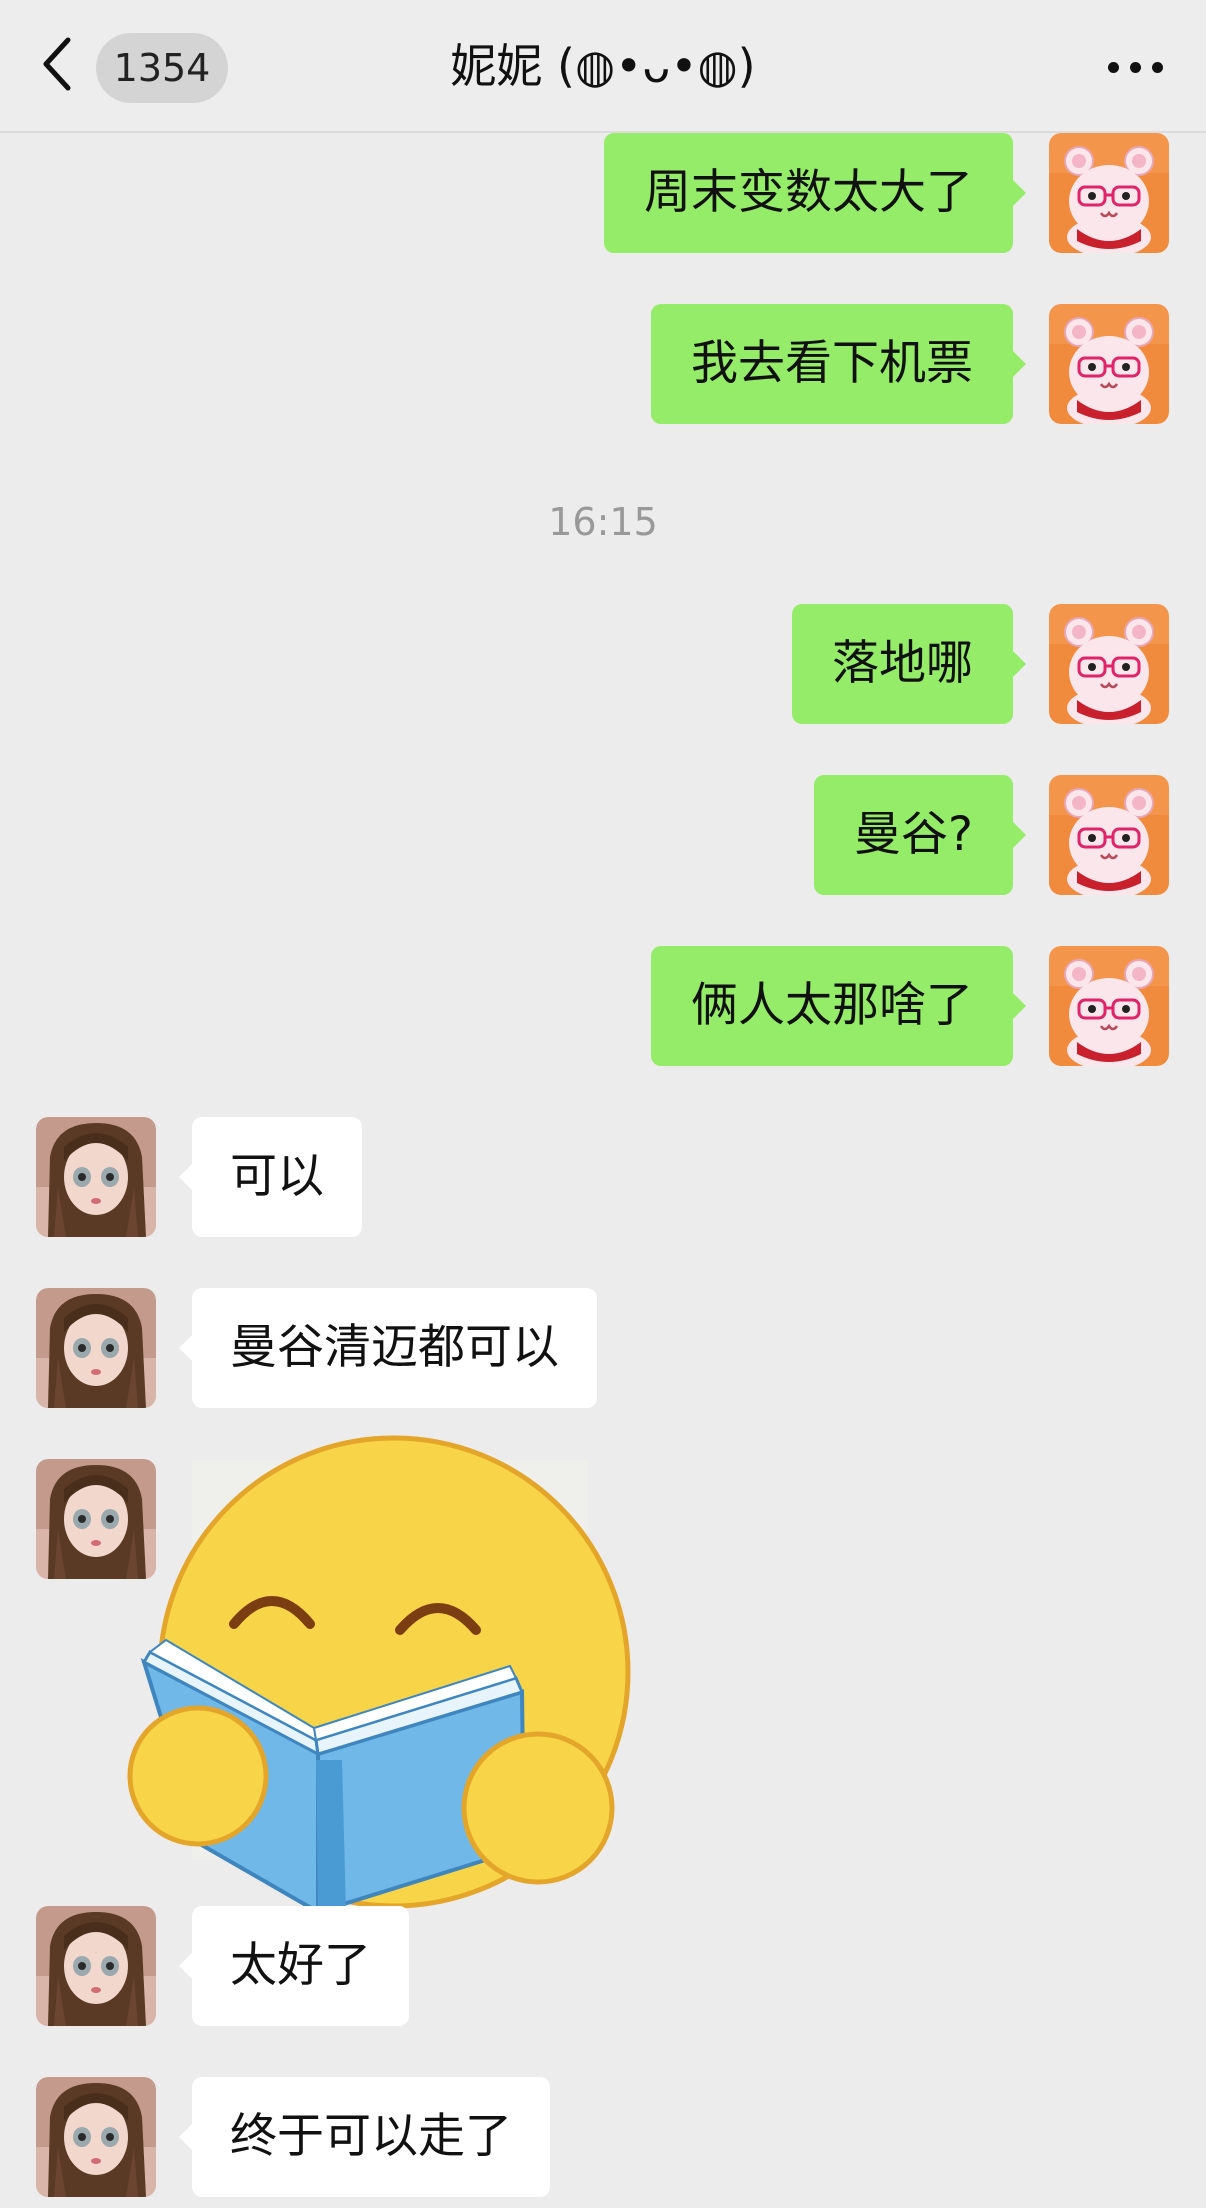 The width and height of the screenshot is (1206, 2208). I want to click on outgoing-message: 我去看下机票, so click(603, 364).